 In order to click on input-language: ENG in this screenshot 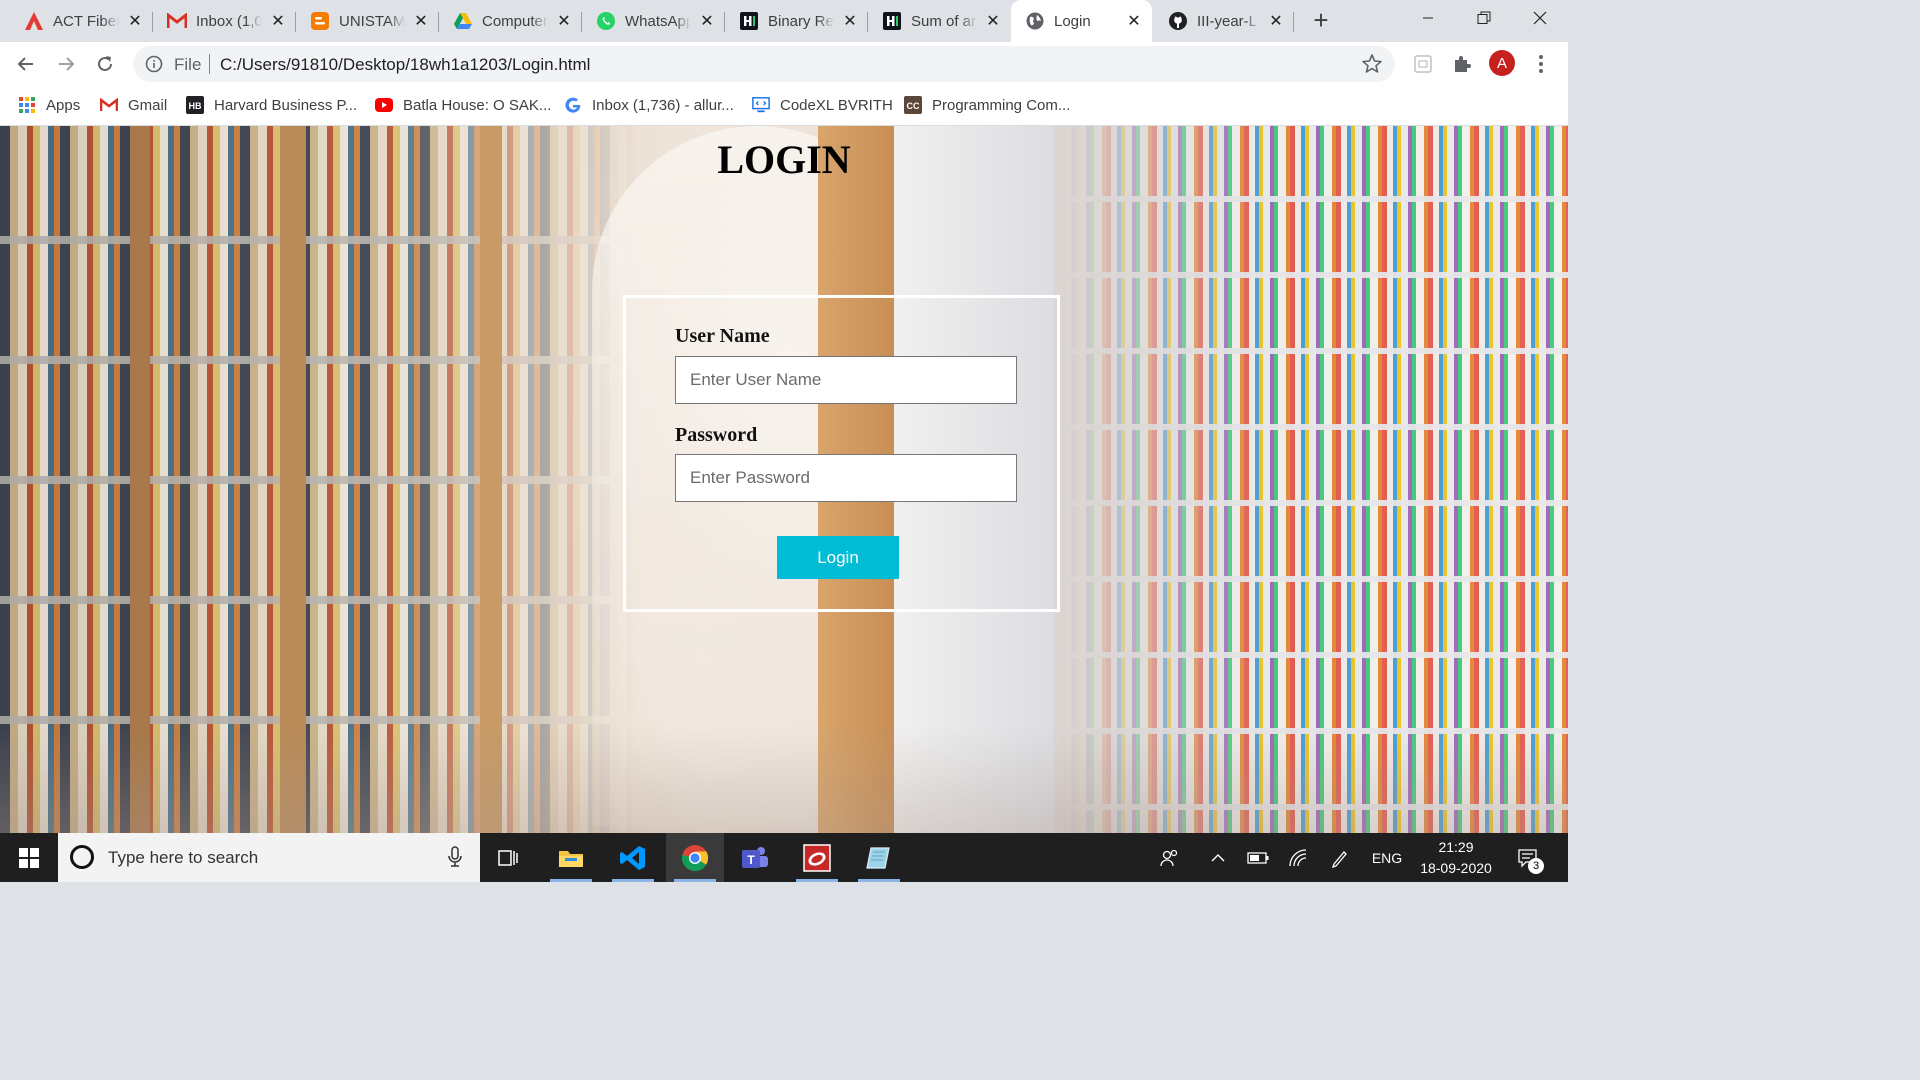, I will do `click(1387, 857)`.